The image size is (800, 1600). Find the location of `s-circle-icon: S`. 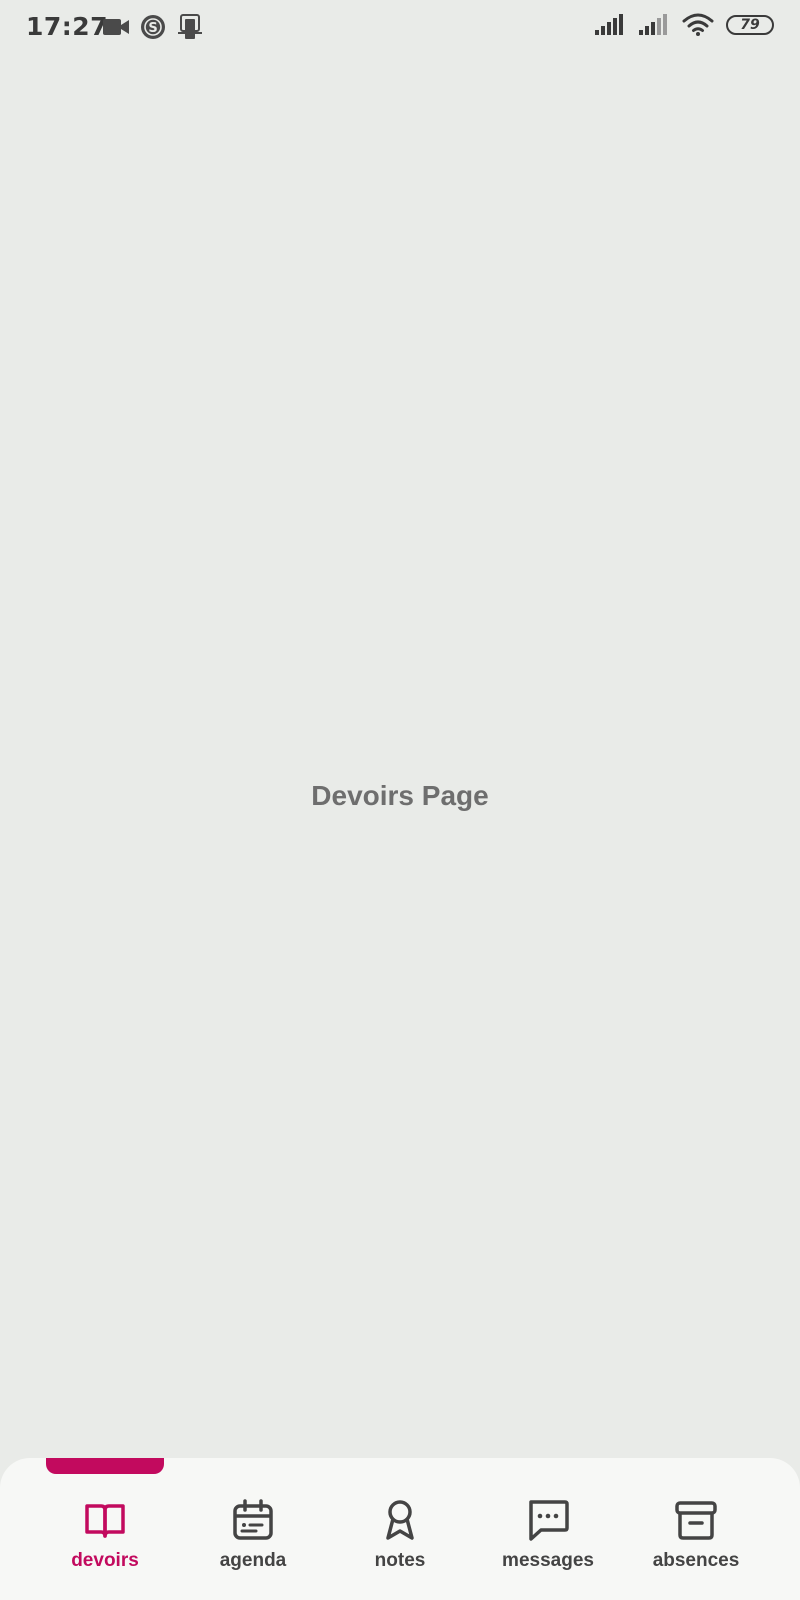

s-circle-icon: S is located at coordinates (153, 27).